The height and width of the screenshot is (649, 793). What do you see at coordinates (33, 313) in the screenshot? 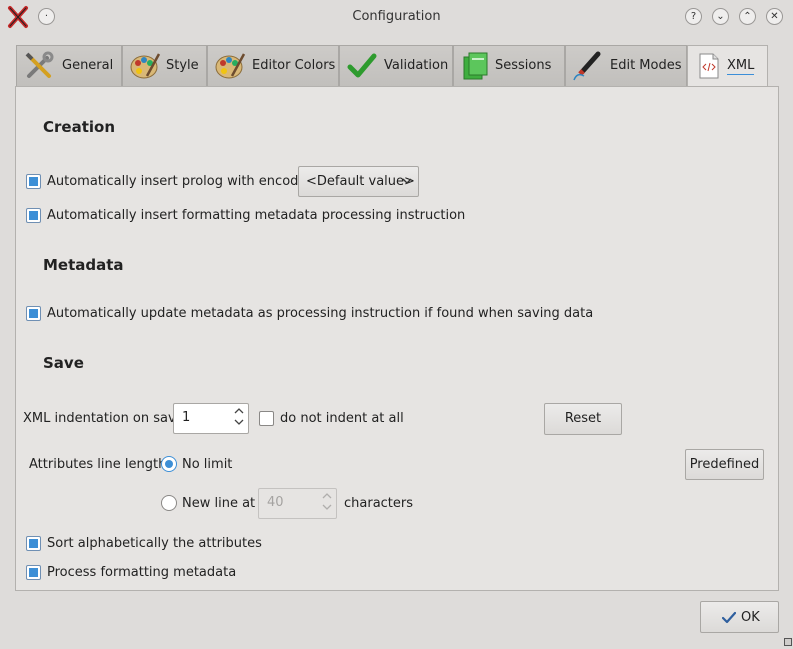
I see `update-metadata-checkbox` at bounding box center [33, 313].